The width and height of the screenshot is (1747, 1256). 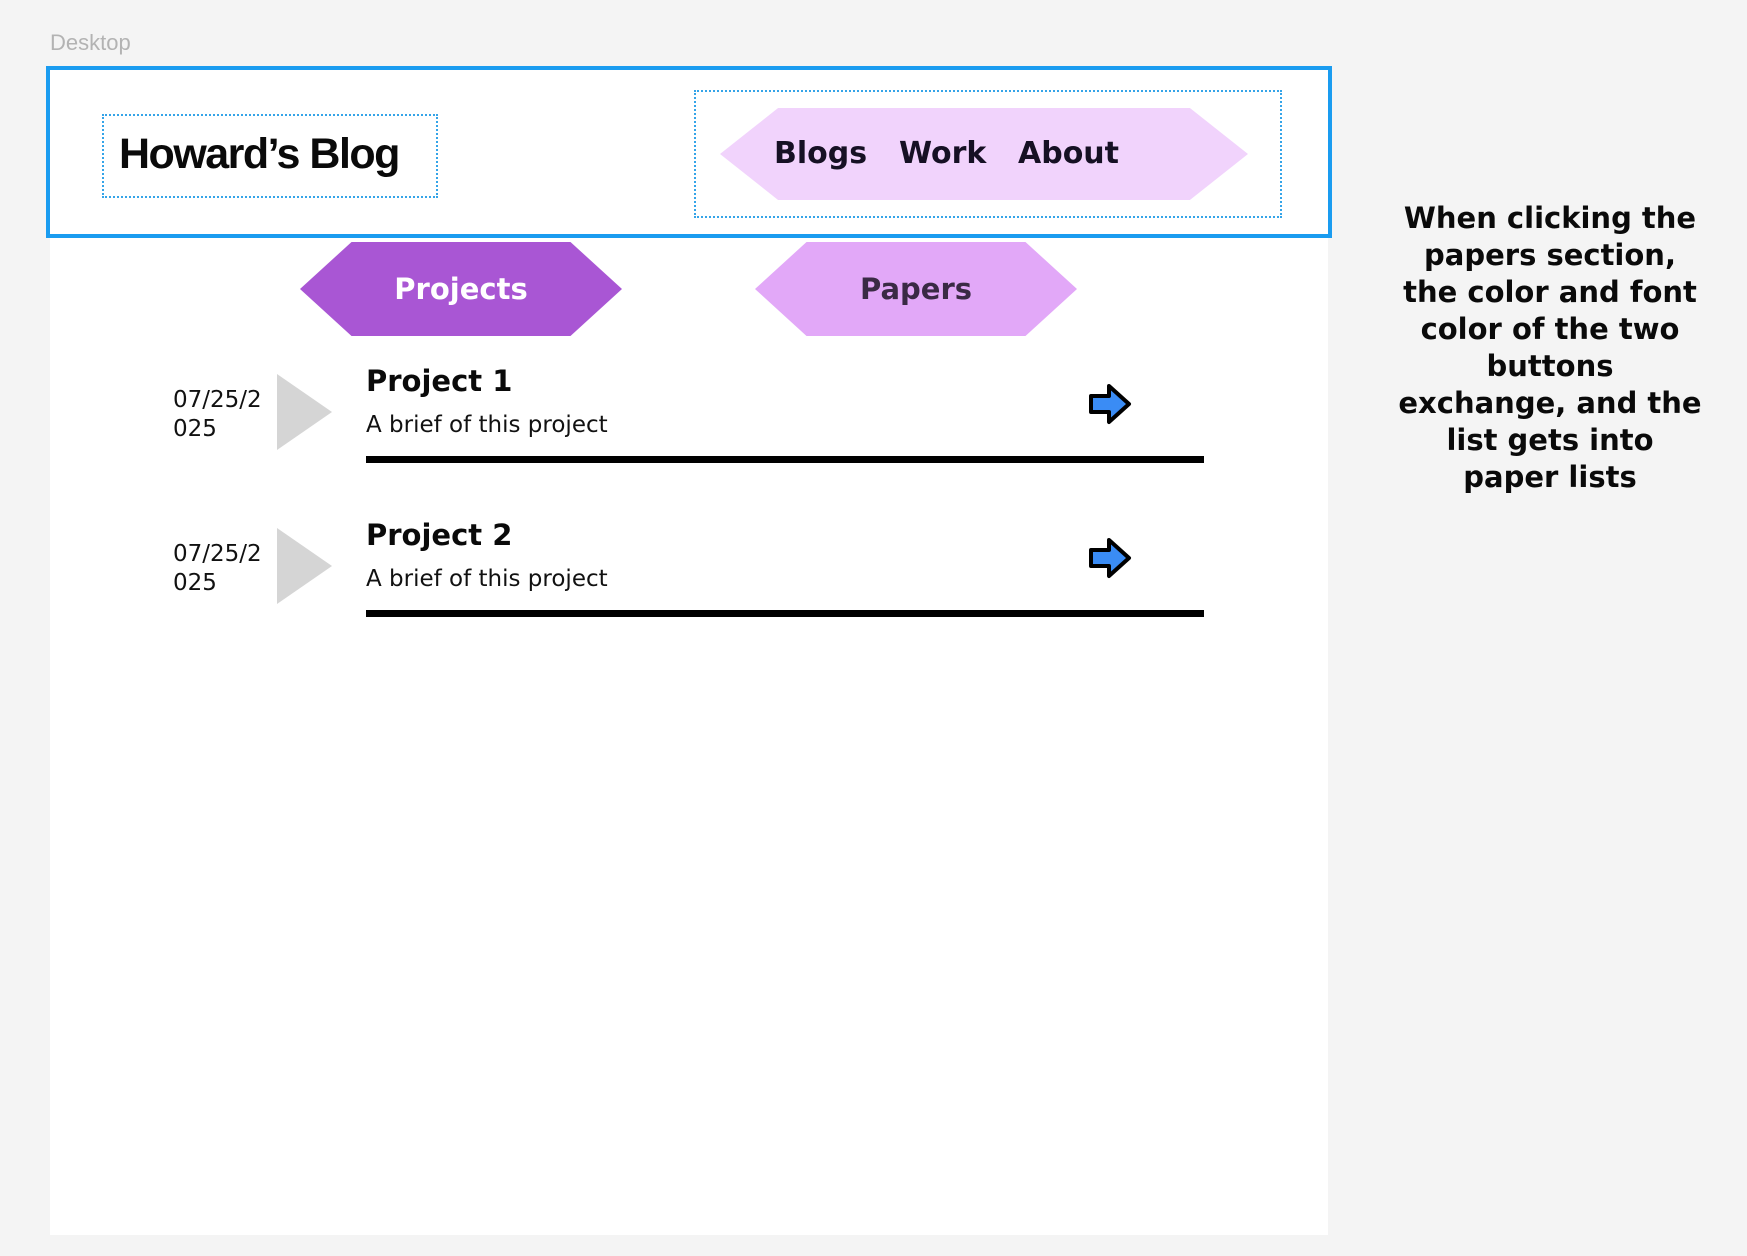 What do you see at coordinates (439, 535) in the screenshot?
I see `item-title: Project 2` at bounding box center [439, 535].